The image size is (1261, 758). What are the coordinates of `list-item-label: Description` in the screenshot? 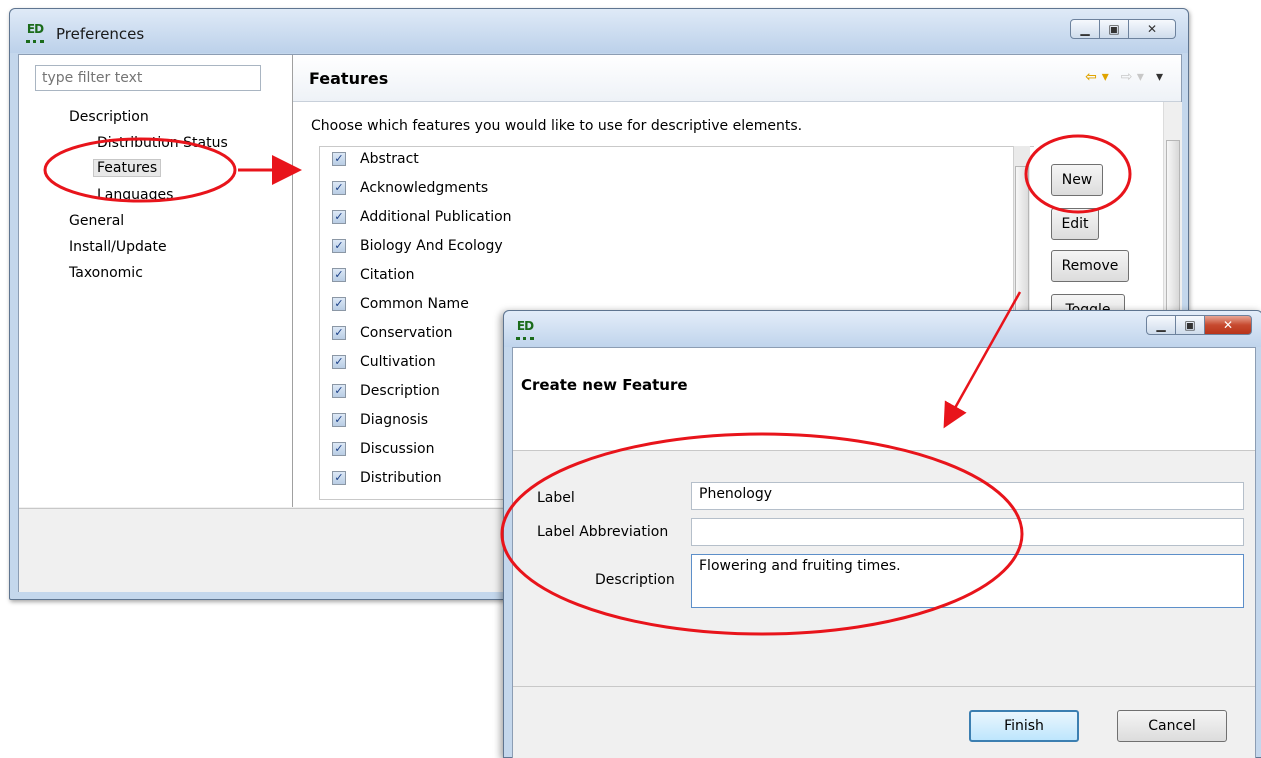 It's located at (400, 391).